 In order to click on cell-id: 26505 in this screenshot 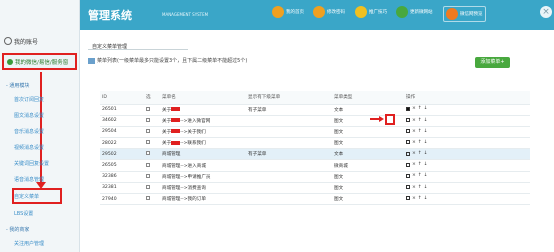, I will do `click(122, 165)`.